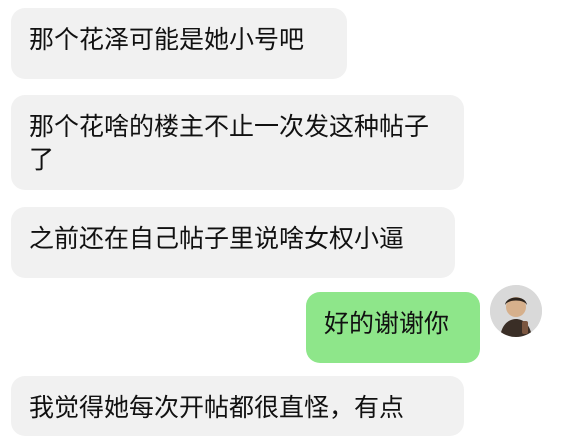 This screenshot has width=562, height=436. What do you see at coordinates (237, 406) in the screenshot?
I see `message-bubble-received: 我觉得她每次开帖都很直怪，有点` at bounding box center [237, 406].